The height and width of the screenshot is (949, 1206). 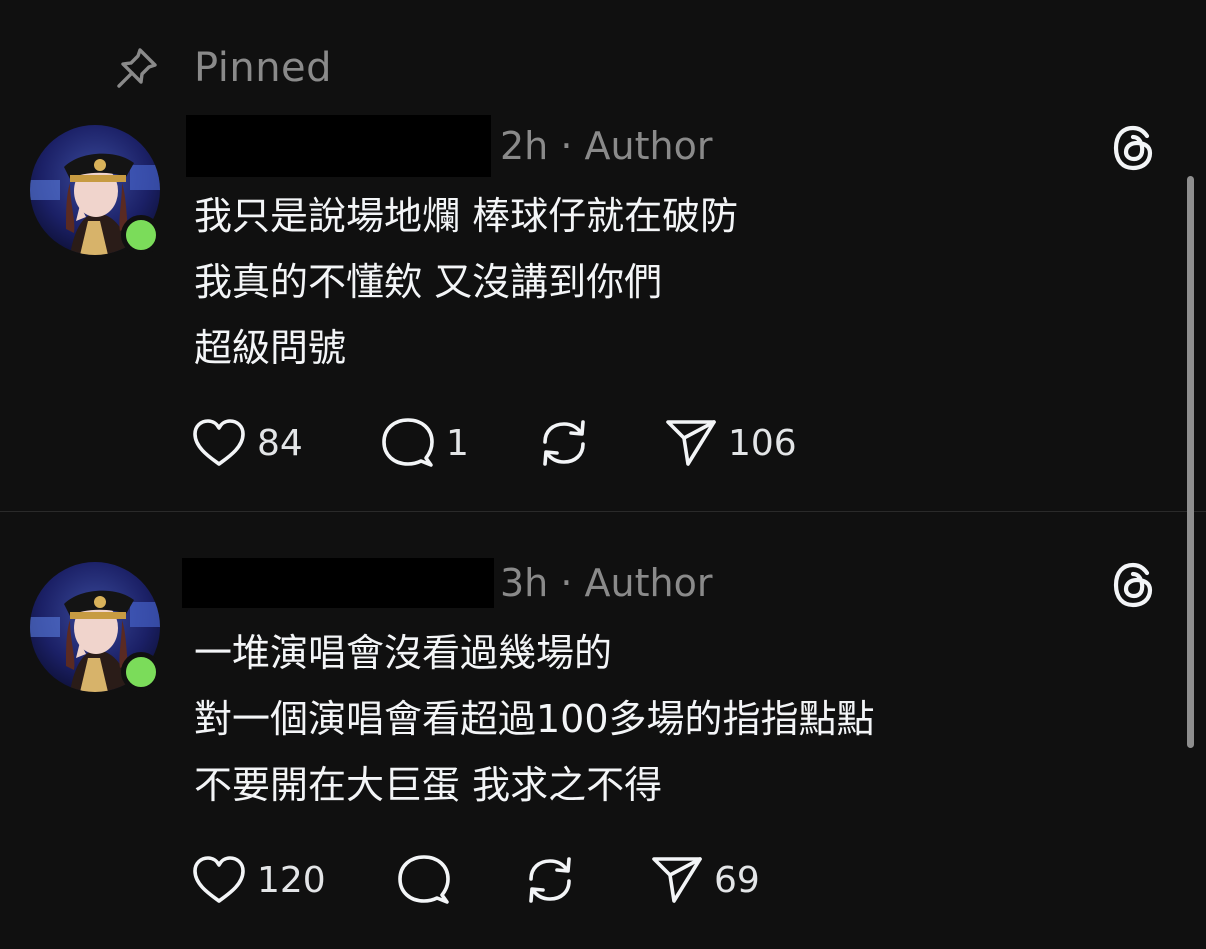 I want to click on share-button: 106, so click(x=730, y=443).